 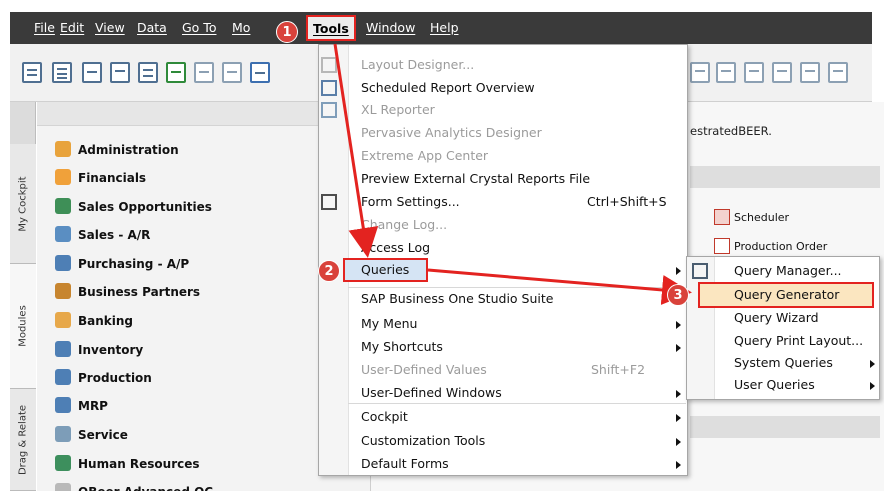 I want to click on arrow-queries-to-generator, so click(x=559, y=286).